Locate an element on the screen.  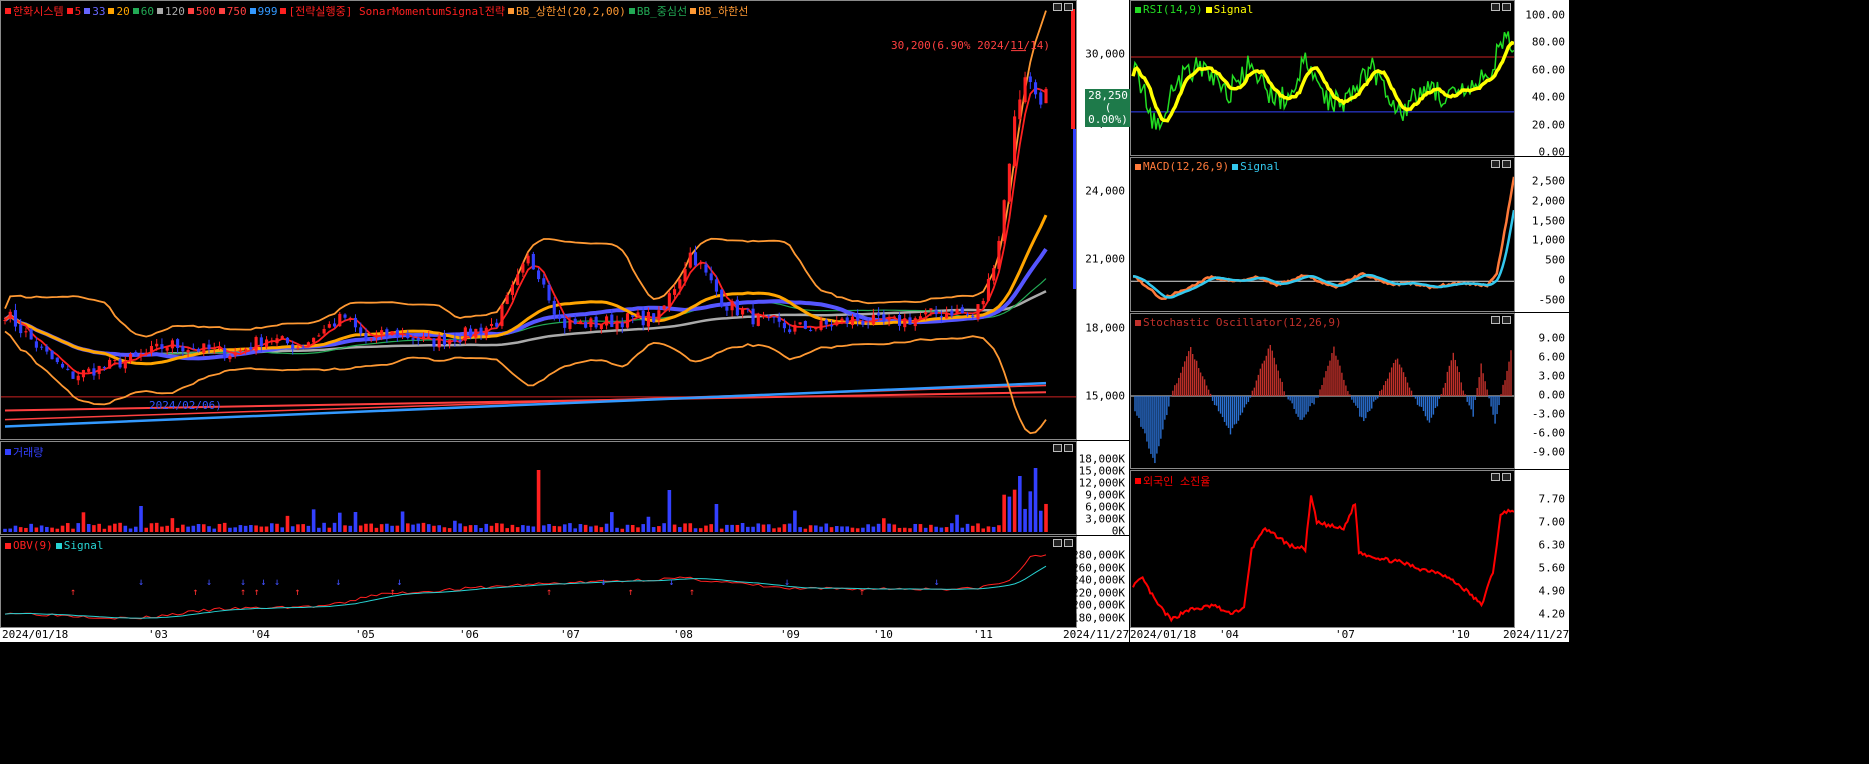
macd-panel: MACD(12,26,9) Signal is located at coordinates (1322, 234).